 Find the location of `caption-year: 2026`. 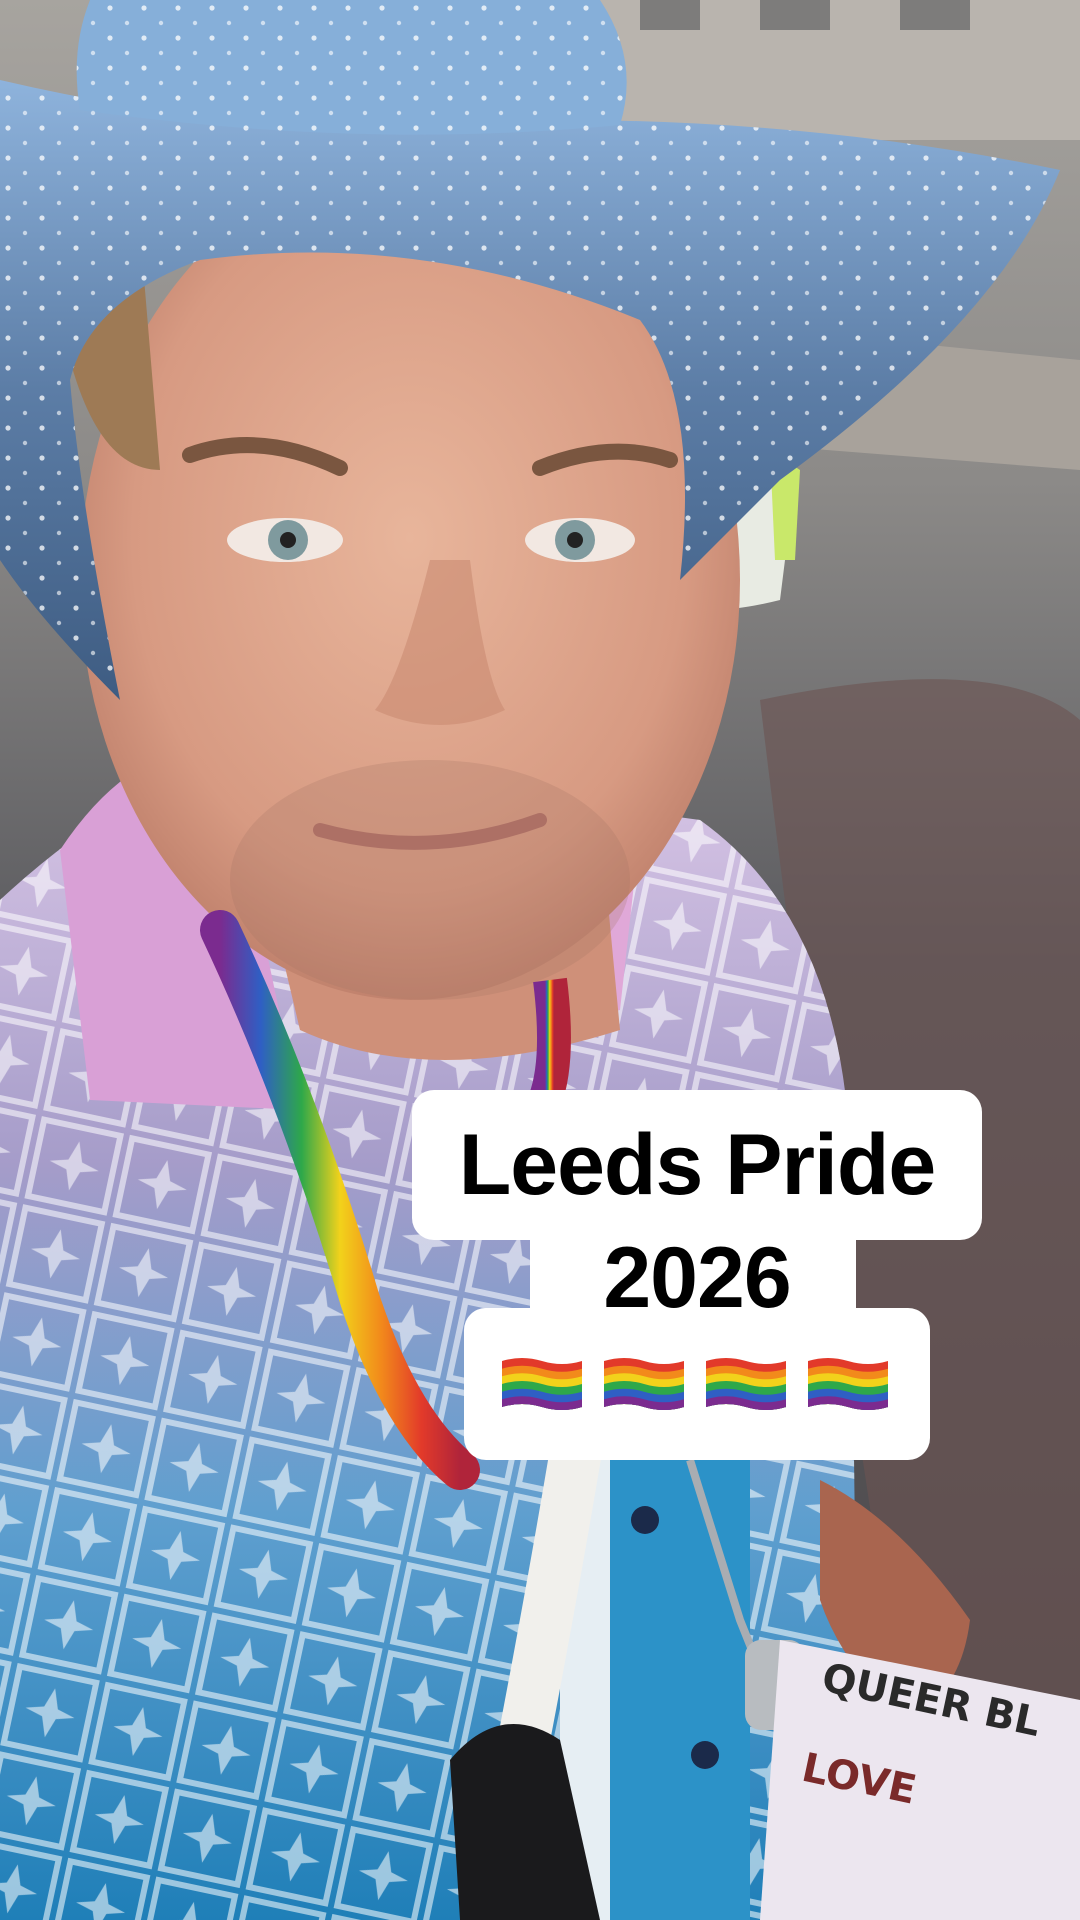

caption-year: 2026 is located at coordinates (697, 1278).